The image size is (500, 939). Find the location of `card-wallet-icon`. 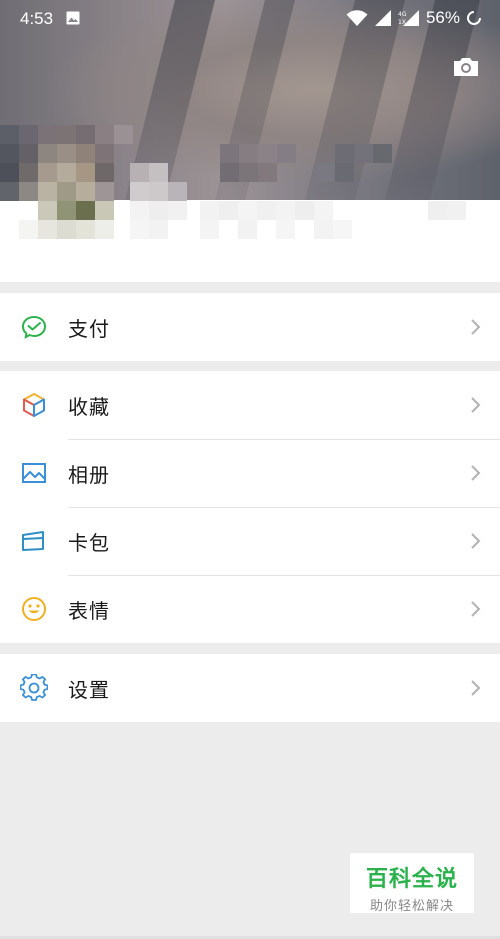

card-wallet-icon is located at coordinates (33, 541).